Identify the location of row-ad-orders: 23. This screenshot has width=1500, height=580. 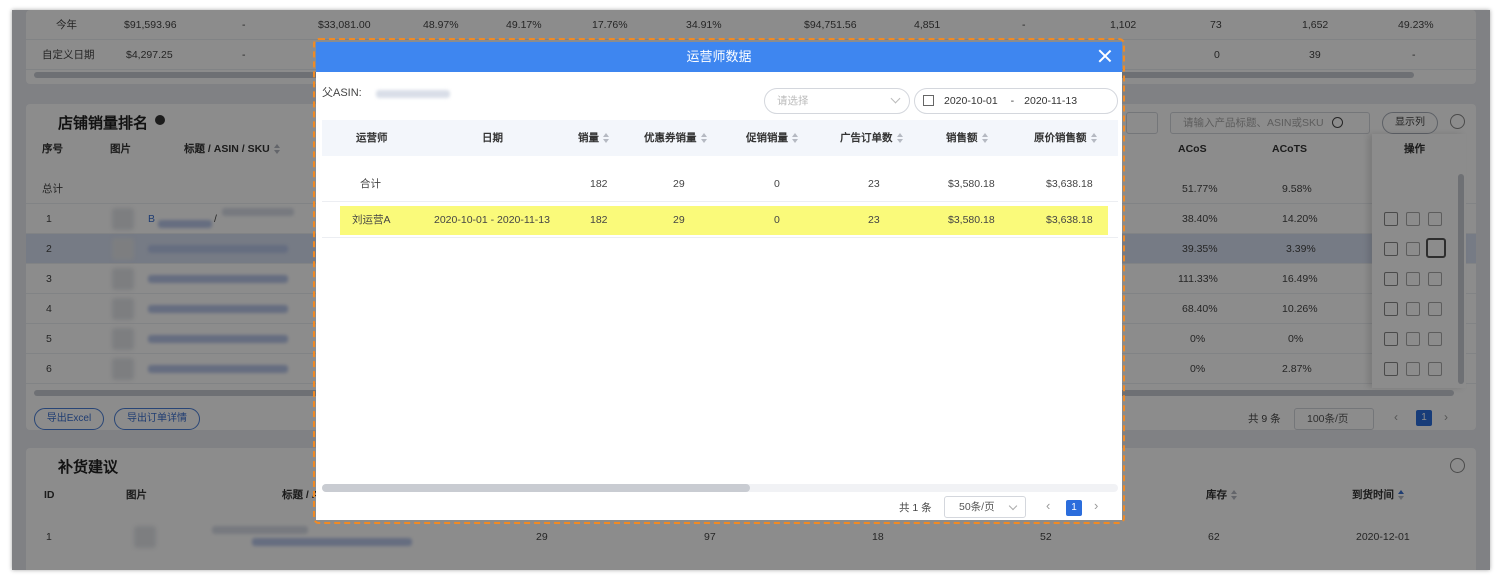
(874, 220).